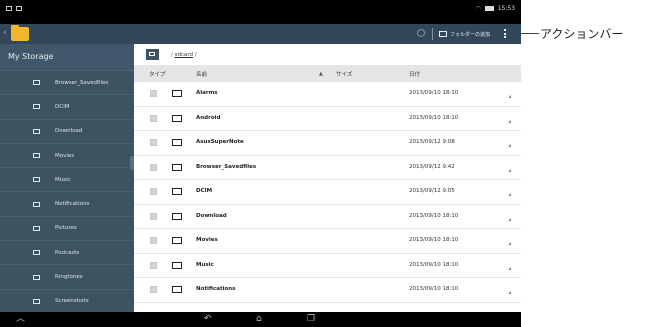 The width and height of the screenshot is (655, 327). I want to click on up-folder-button, so click(152, 54).